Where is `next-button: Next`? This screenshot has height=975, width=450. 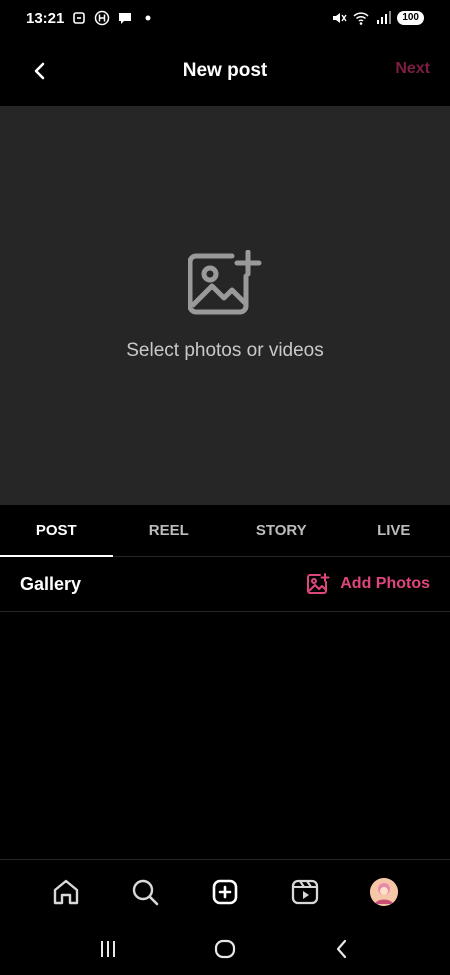
next-button: Next is located at coordinates (412, 69).